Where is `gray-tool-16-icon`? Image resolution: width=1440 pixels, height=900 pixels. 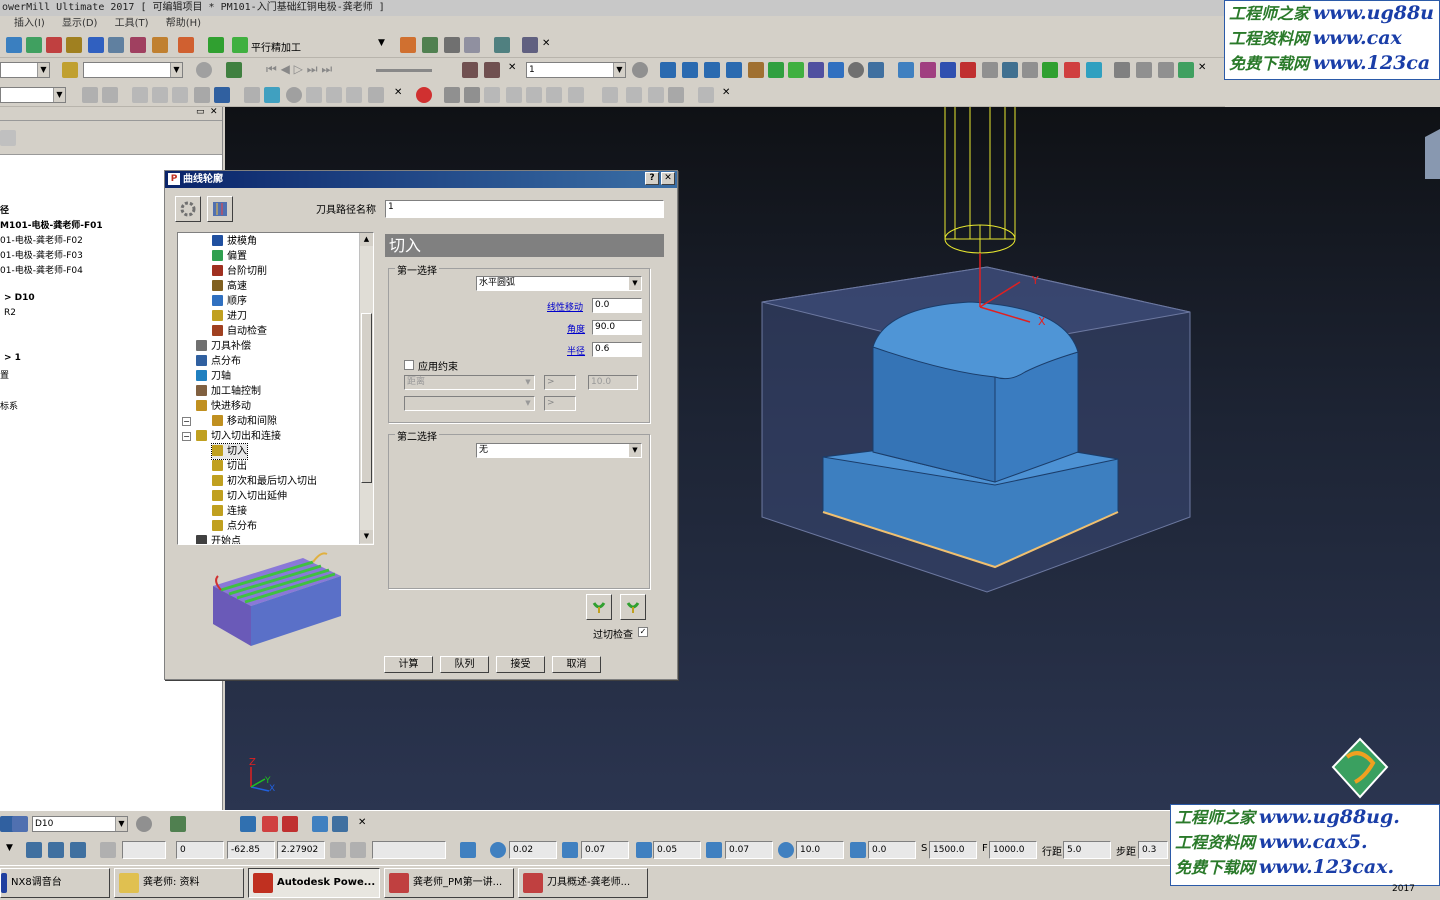
gray-tool-16-icon is located at coordinates (610, 95).